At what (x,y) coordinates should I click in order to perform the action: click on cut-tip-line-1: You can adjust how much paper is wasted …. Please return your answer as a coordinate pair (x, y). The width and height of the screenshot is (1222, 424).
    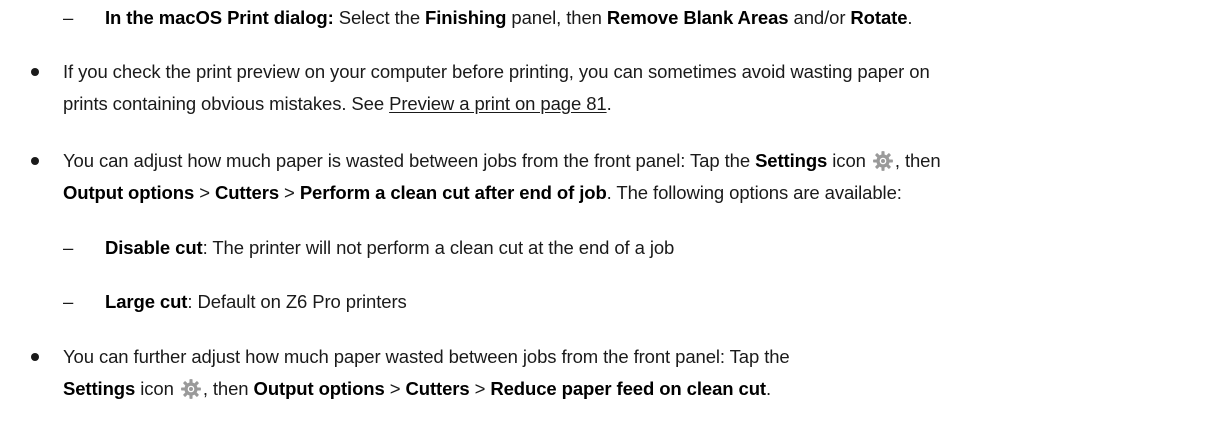
    Looking at the image, I should click on (502, 160).